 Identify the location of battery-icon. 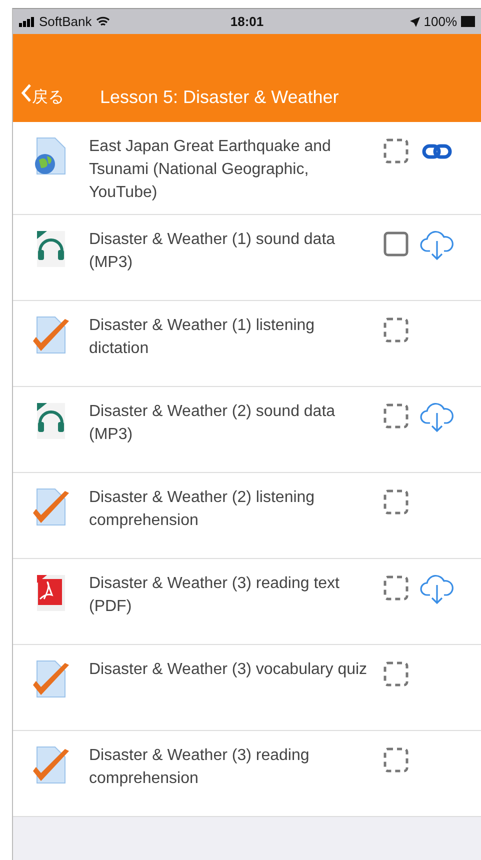
(468, 21).